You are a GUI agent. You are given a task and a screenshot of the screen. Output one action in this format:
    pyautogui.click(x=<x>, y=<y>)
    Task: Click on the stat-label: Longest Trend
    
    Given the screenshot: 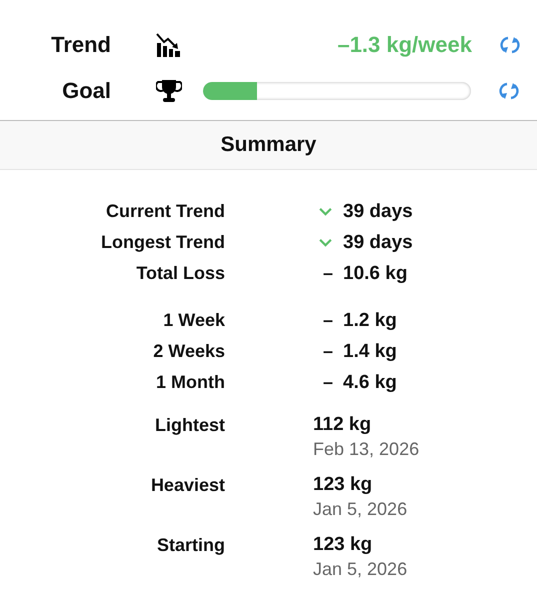 What is the action you would take?
    pyautogui.click(x=162, y=242)
    